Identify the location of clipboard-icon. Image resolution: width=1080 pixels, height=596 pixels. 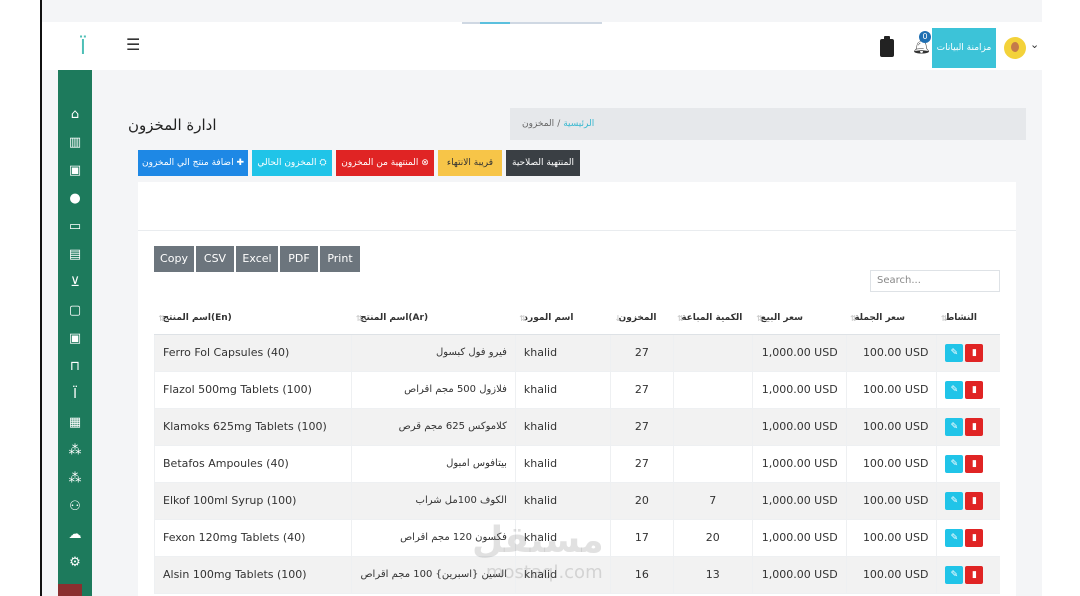
(887, 46).